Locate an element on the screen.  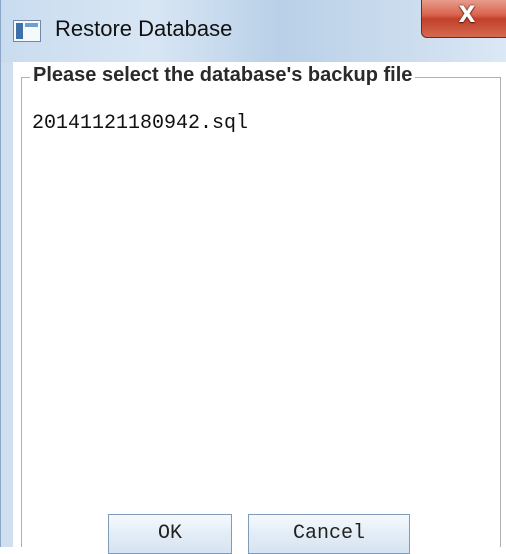
close-button: X is located at coordinates (463, 19).